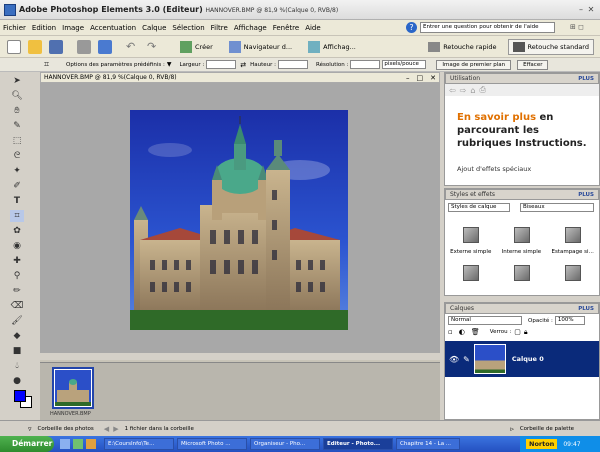  I want to click on print-help-icon: ⎙, so click(482, 90).